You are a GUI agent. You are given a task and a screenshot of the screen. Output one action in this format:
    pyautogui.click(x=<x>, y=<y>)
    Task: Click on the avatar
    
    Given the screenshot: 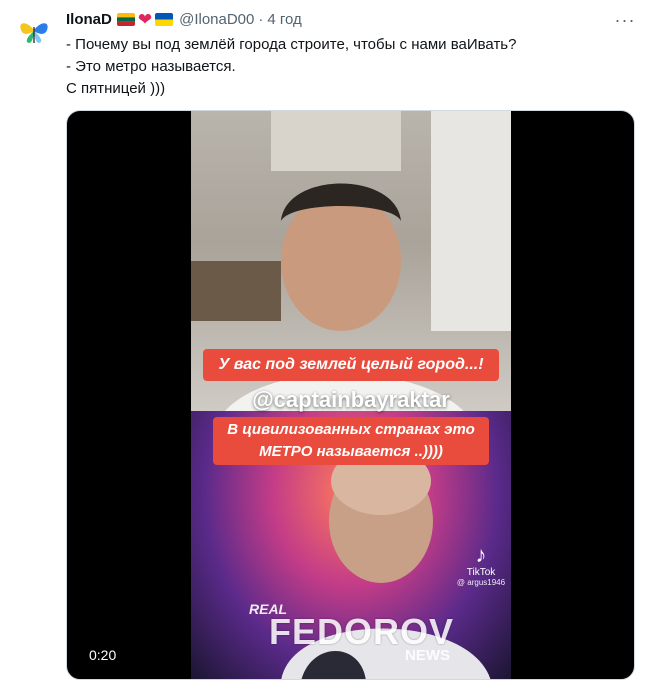 What is the action you would take?
    pyautogui.click(x=34, y=30)
    